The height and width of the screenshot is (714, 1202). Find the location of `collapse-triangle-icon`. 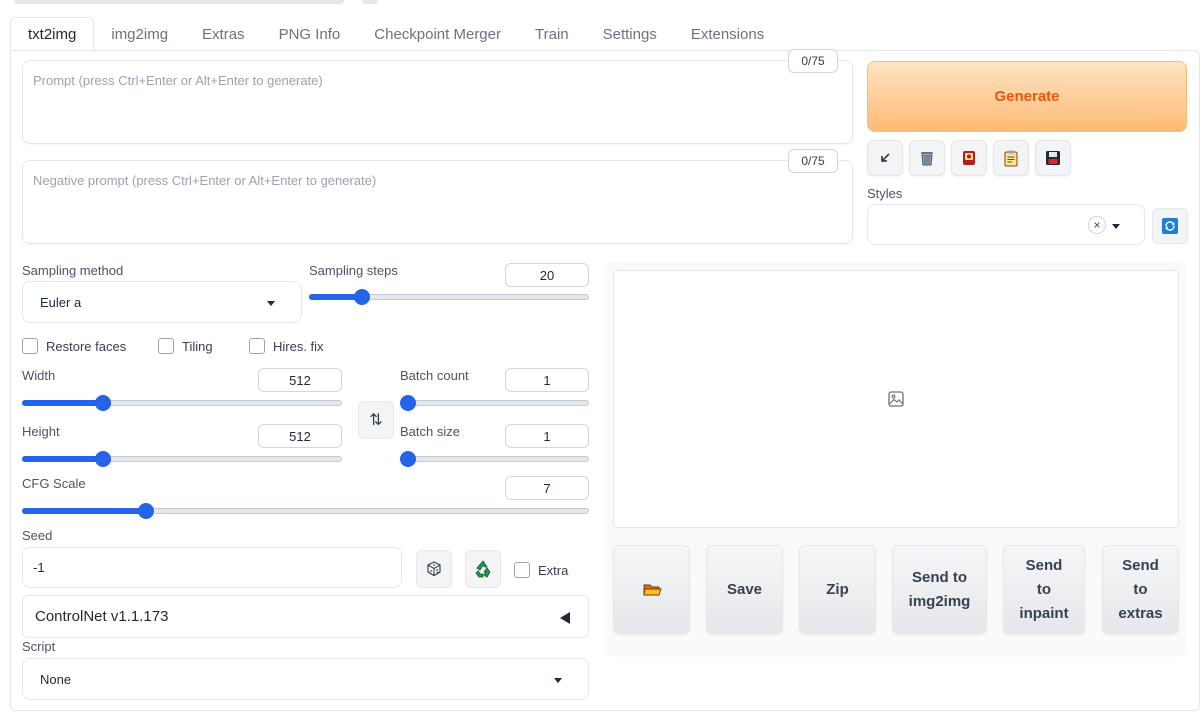

collapse-triangle-icon is located at coordinates (565, 618).